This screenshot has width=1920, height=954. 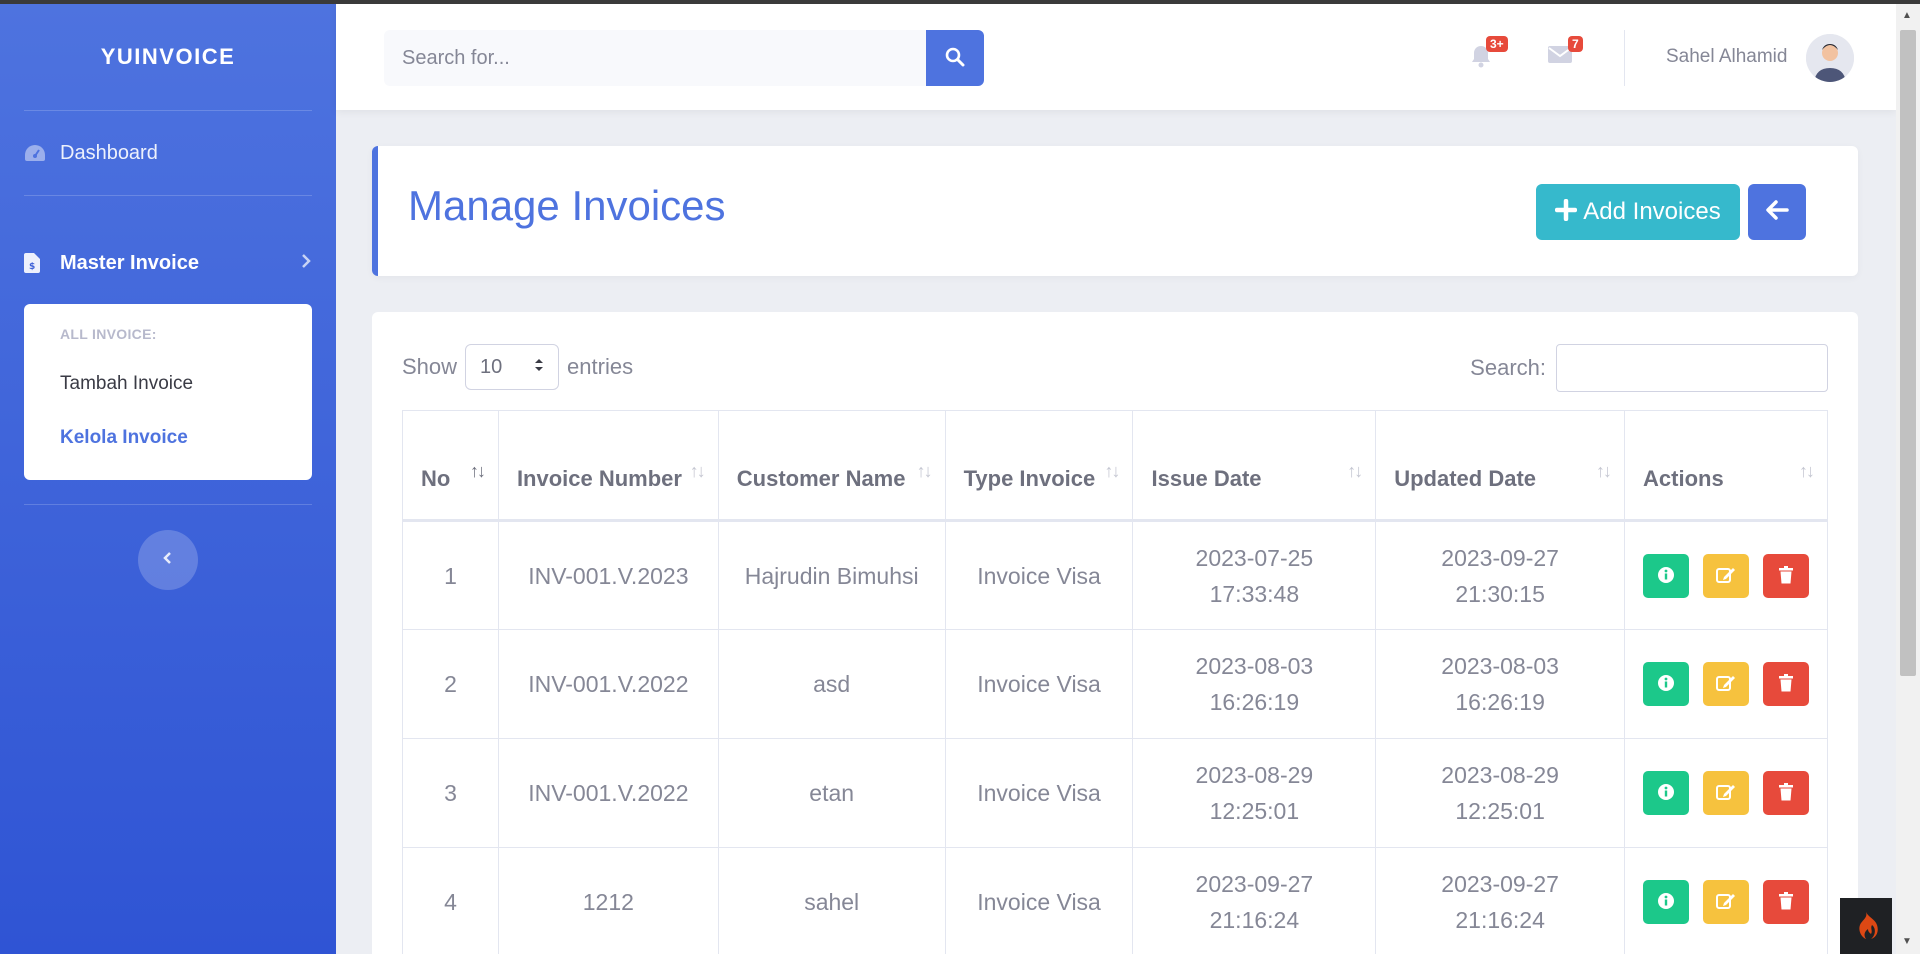 I want to click on entries-value: 10, so click(x=491, y=366).